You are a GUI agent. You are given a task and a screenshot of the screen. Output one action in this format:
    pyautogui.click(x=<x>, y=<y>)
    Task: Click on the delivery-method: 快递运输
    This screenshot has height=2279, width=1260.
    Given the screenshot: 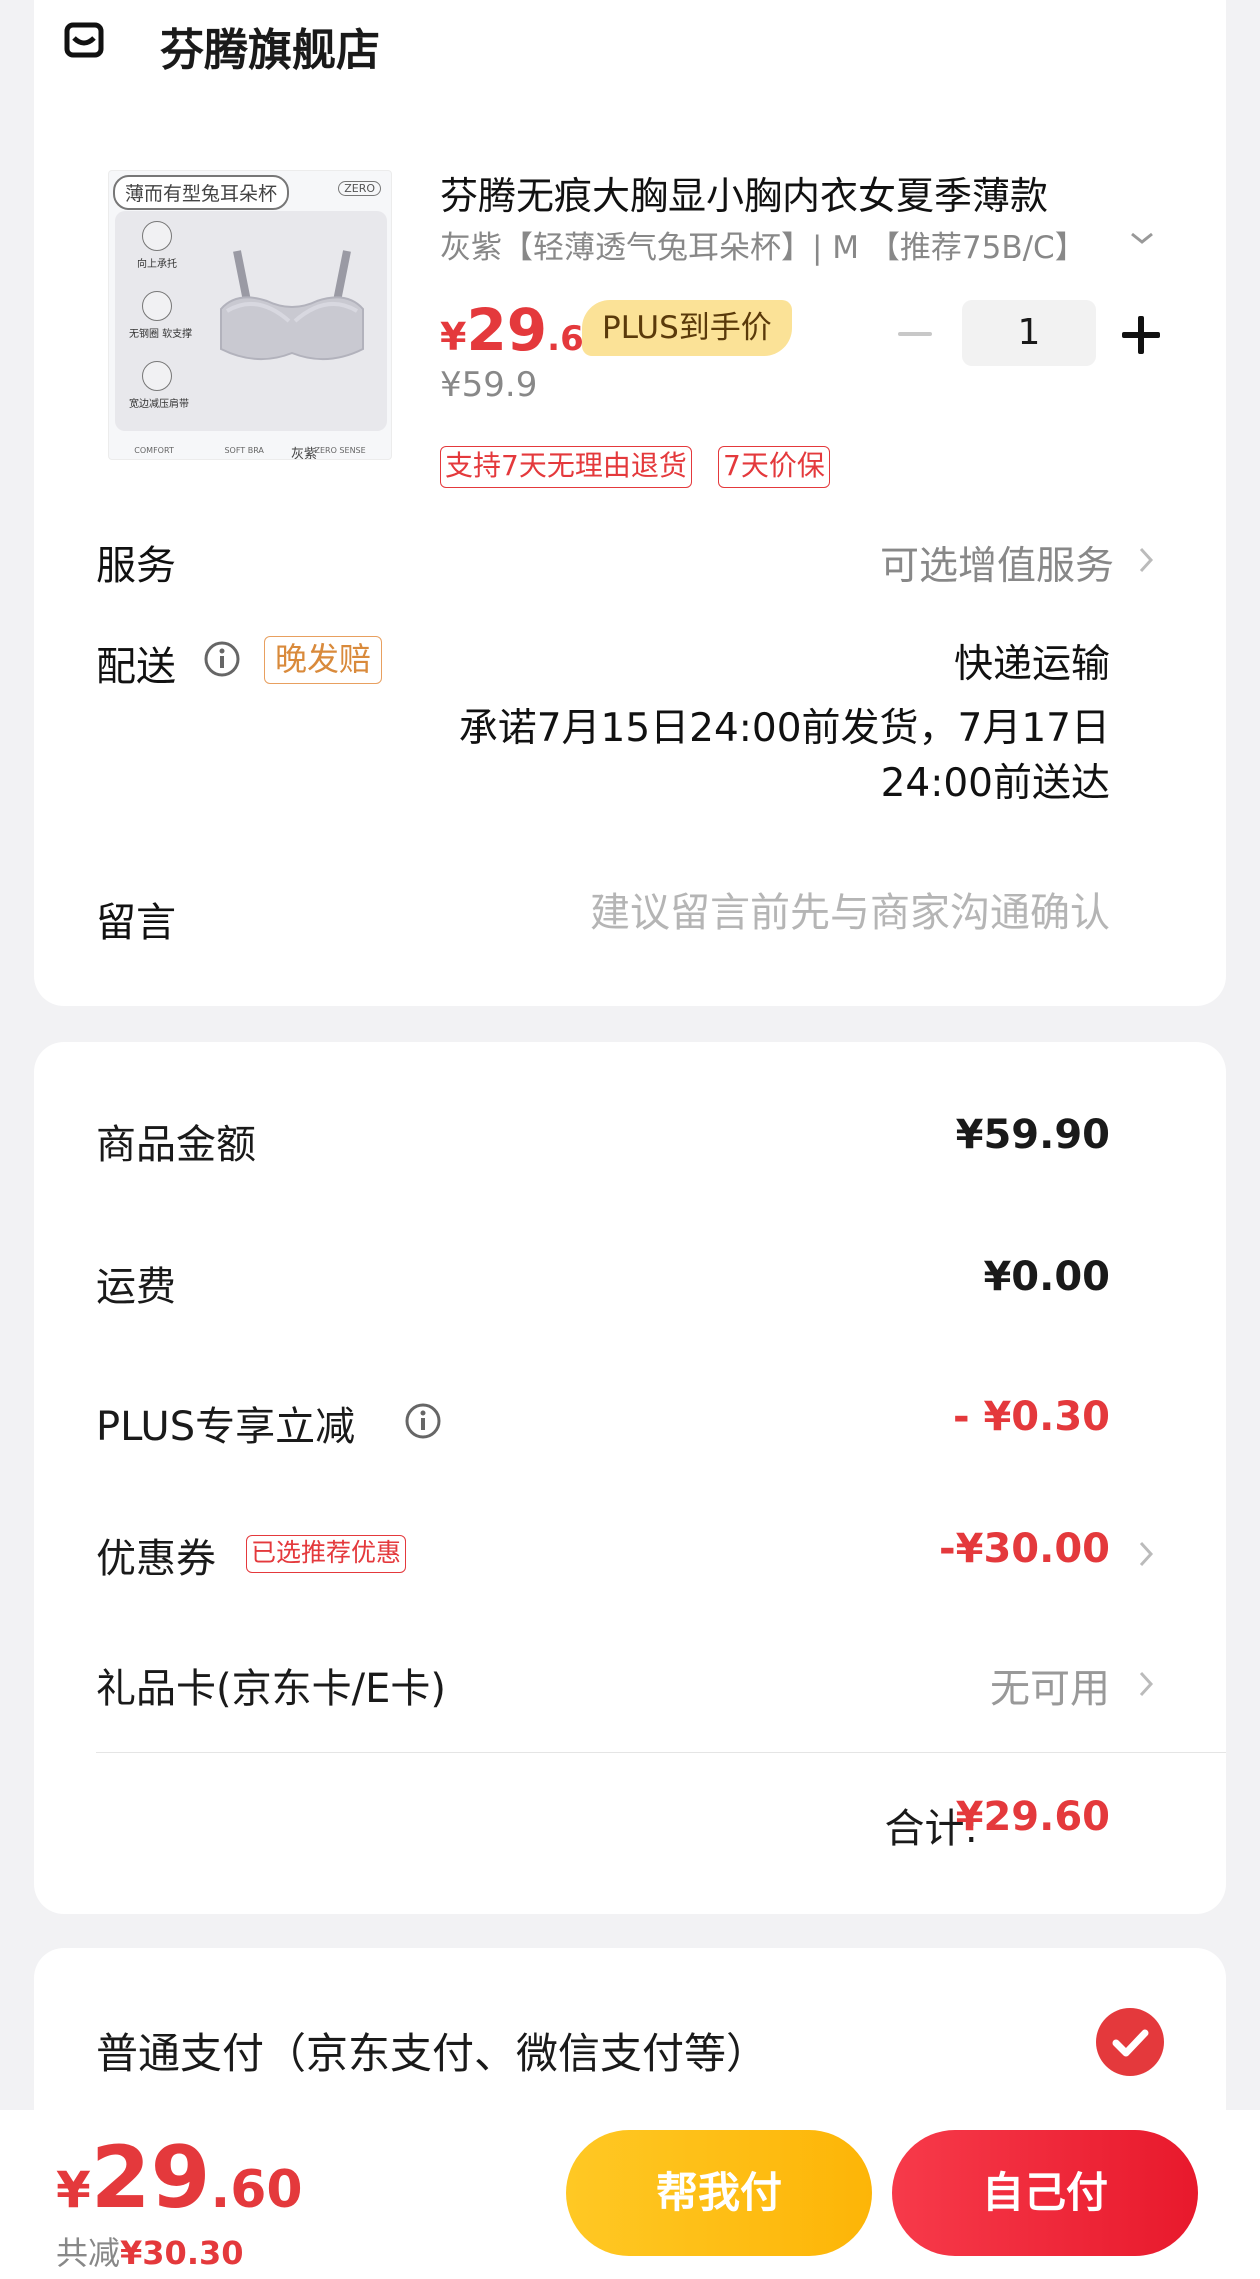 What is the action you would take?
    pyautogui.click(x=1032, y=661)
    